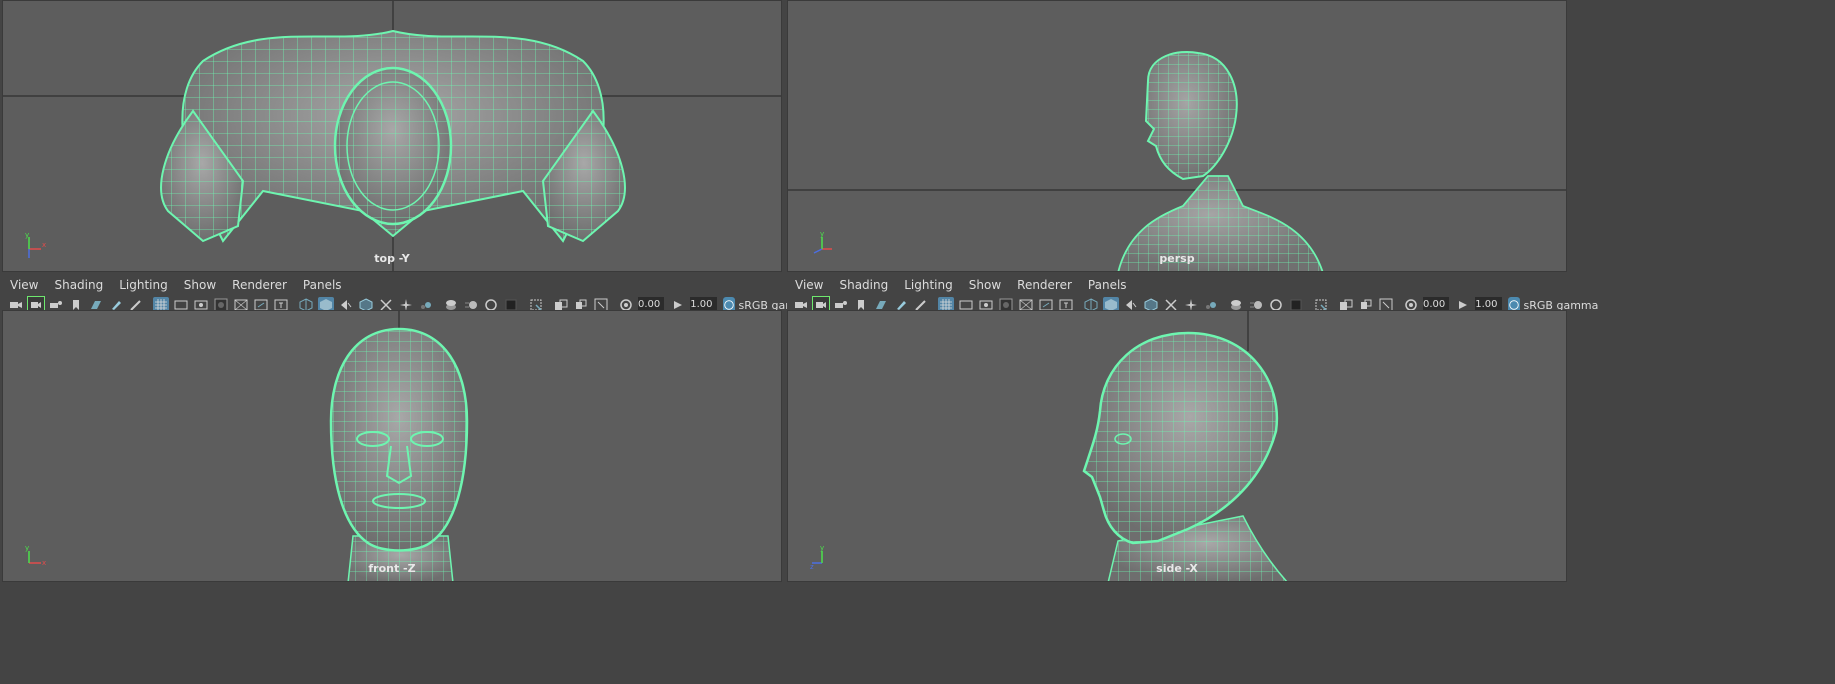 This screenshot has width=1835, height=684. What do you see at coordinates (1177, 161) in the screenshot?
I see `persp-view-wireframe` at bounding box center [1177, 161].